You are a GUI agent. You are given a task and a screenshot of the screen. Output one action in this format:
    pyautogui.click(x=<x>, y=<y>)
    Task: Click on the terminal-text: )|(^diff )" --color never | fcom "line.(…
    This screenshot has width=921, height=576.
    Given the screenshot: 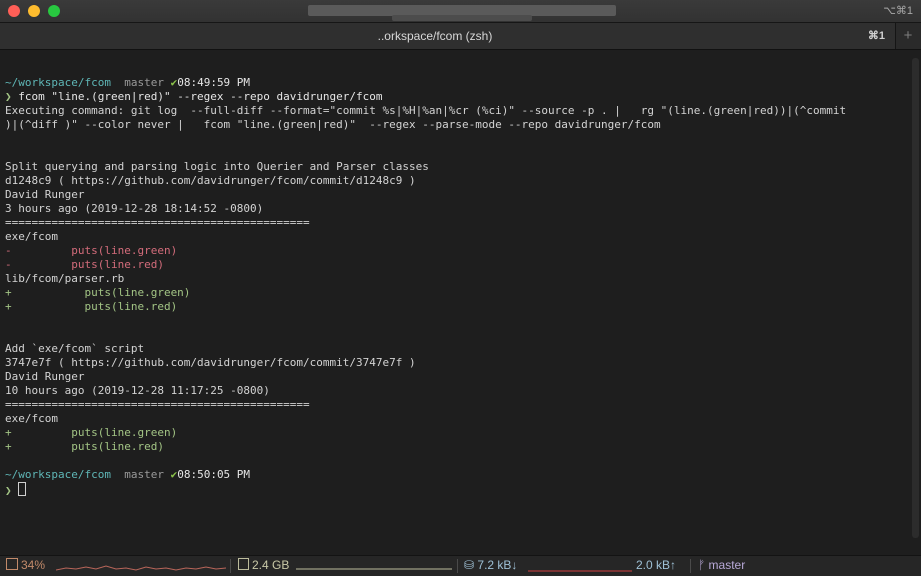 What is the action you would take?
    pyautogui.click(x=333, y=124)
    